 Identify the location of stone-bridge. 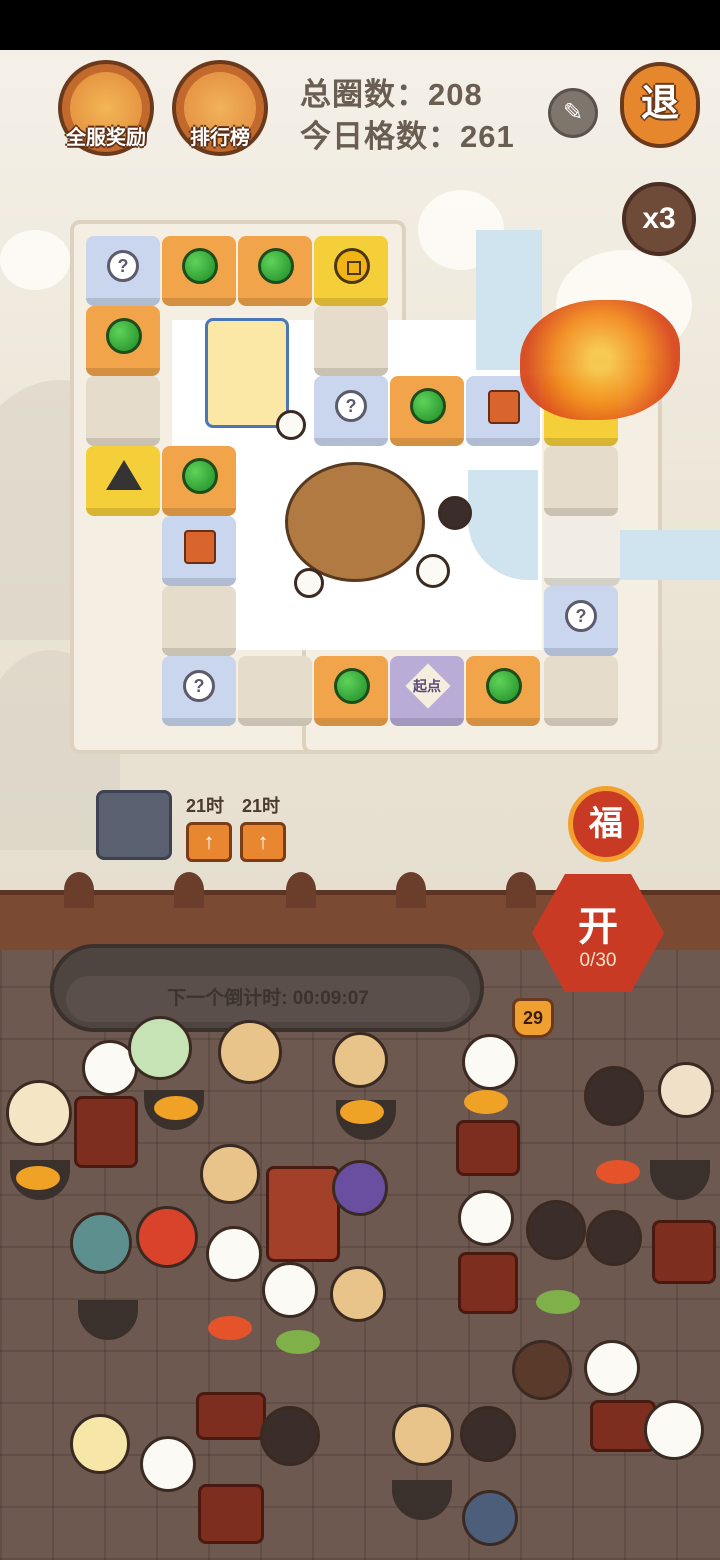
(582, 551).